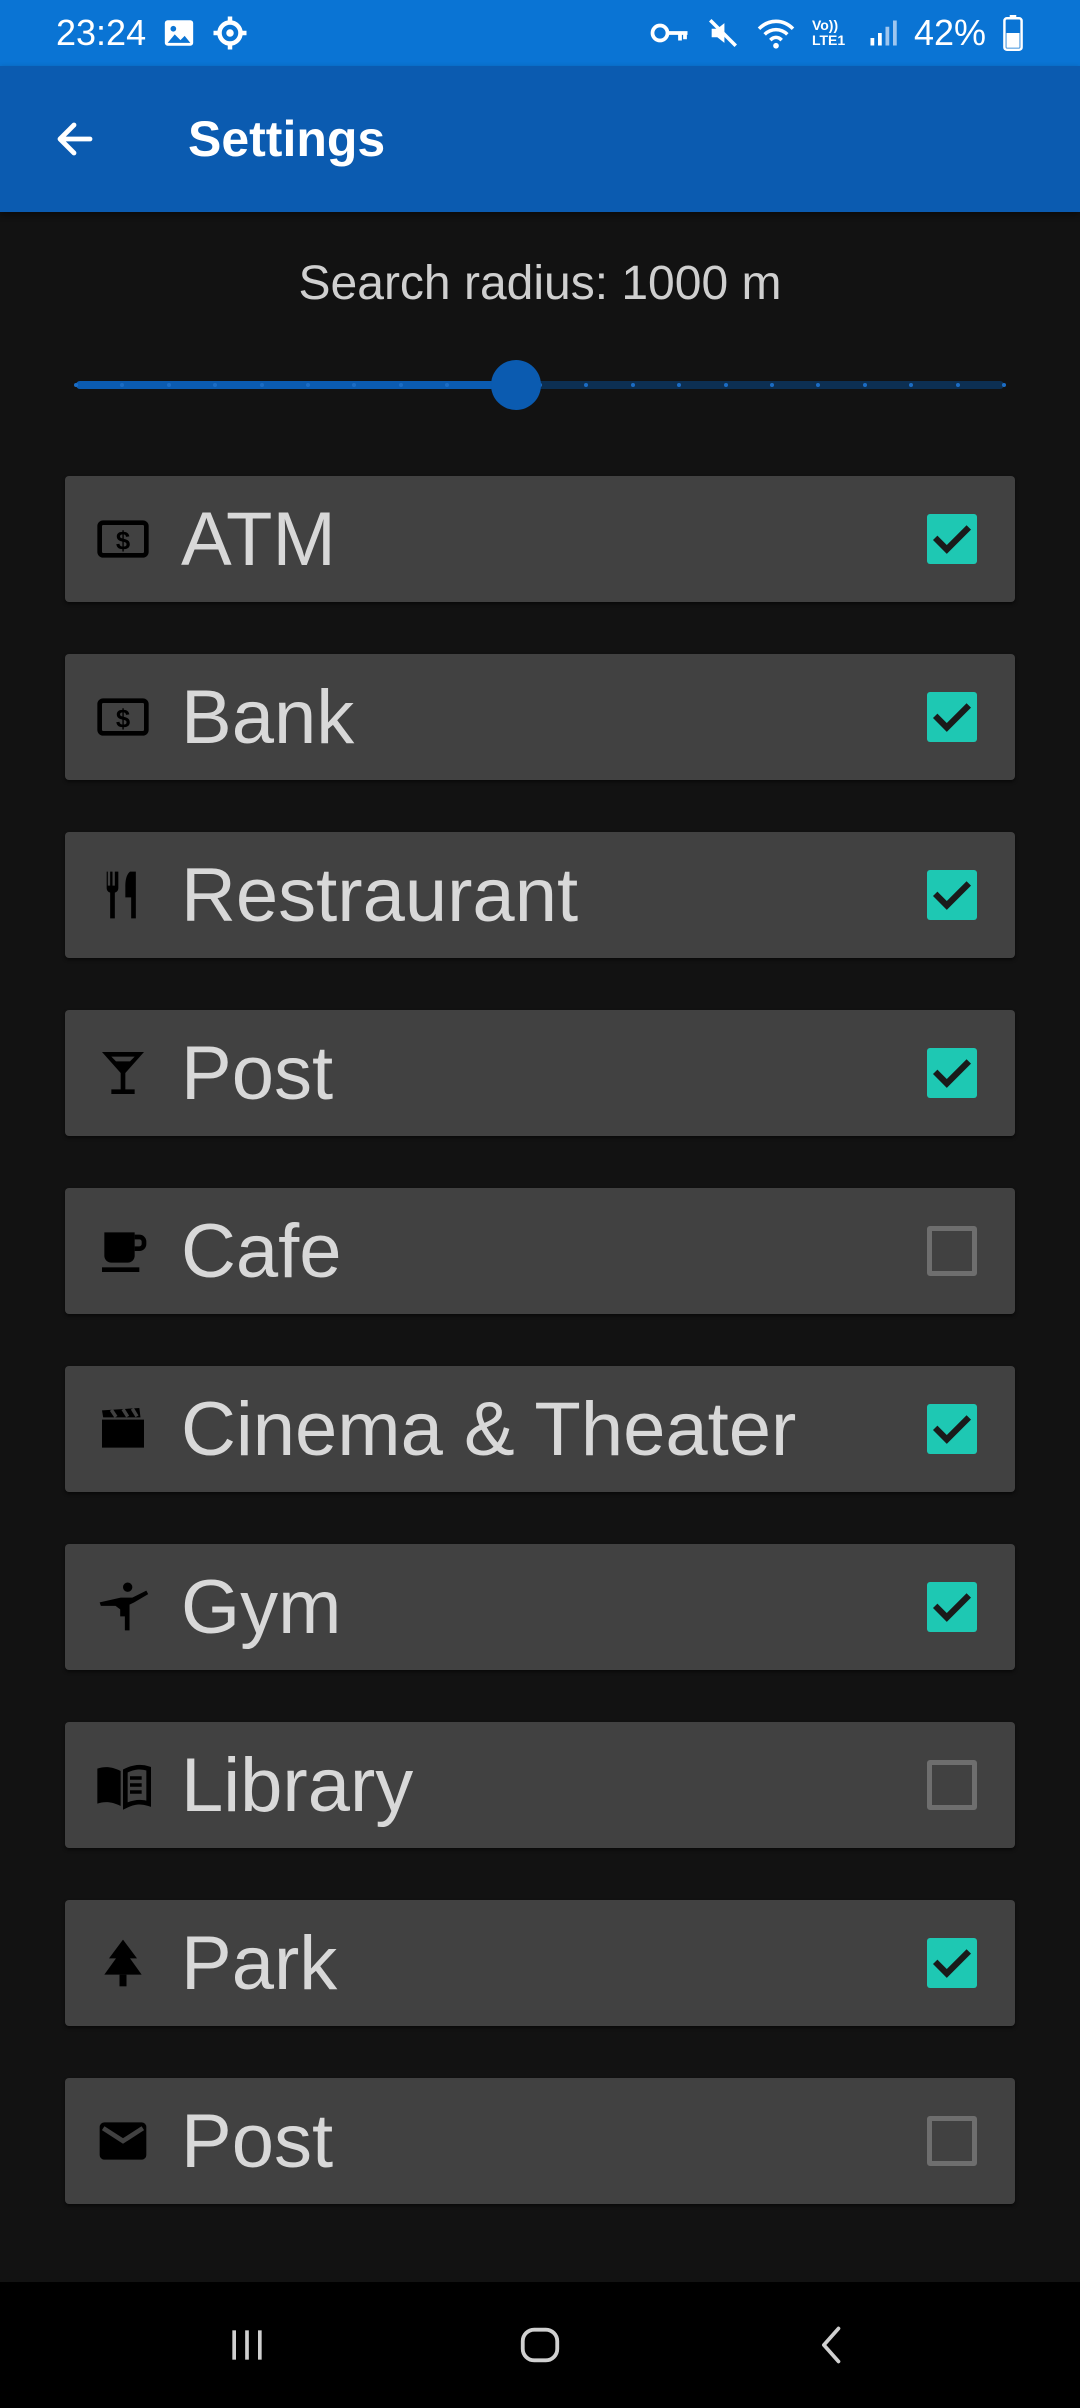  Describe the element at coordinates (123, 1073) in the screenshot. I see `cocktail-icon` at that location.